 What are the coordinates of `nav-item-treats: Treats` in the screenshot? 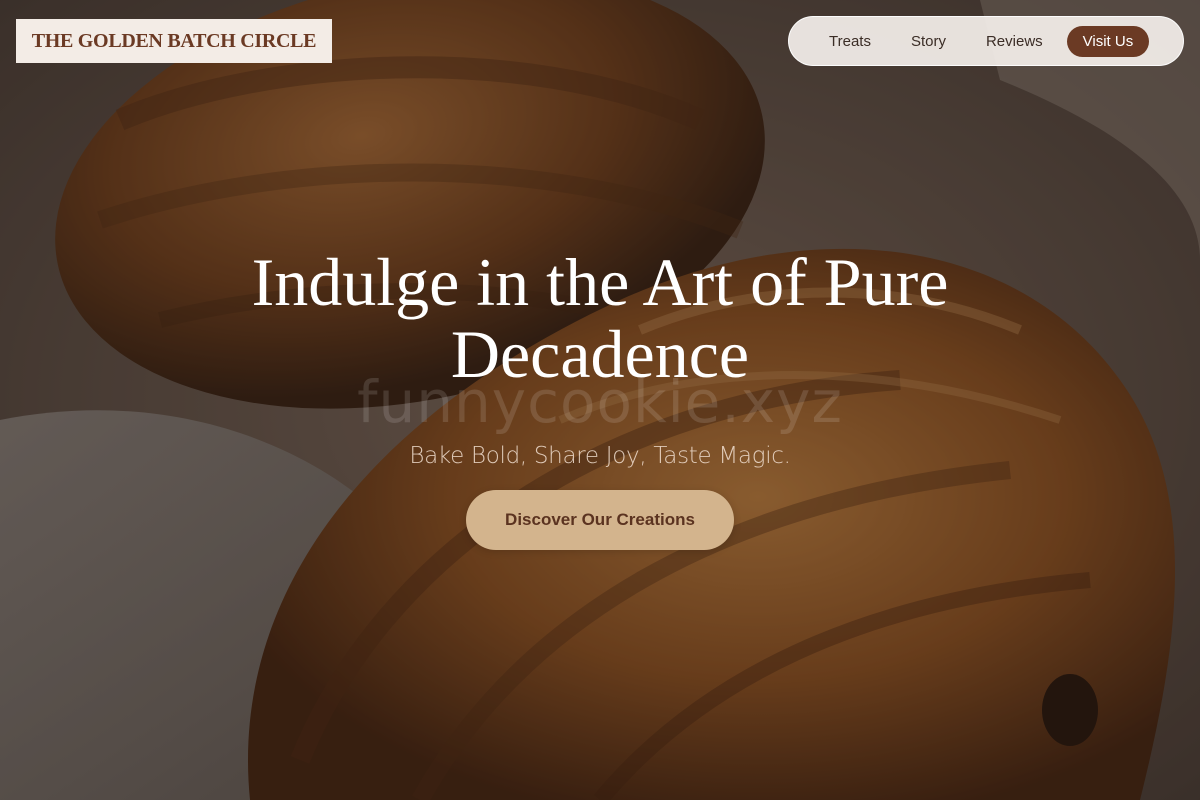 It's located at (850, 41).